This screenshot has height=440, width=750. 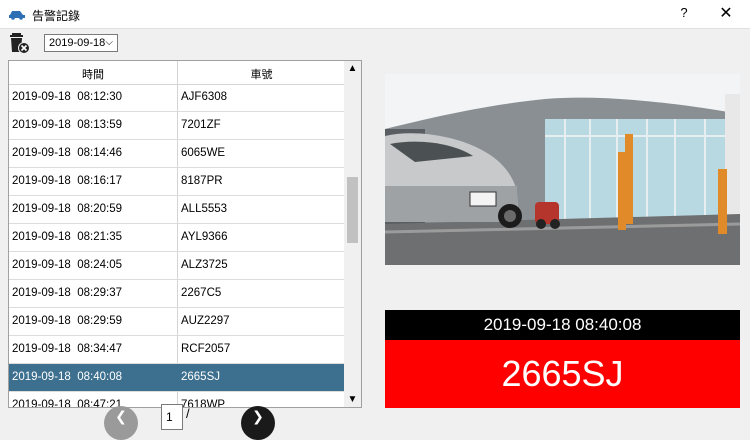 I want to click on alert-timestamp: 2019-09-18 08:40:08, so click(x=562, y=325).